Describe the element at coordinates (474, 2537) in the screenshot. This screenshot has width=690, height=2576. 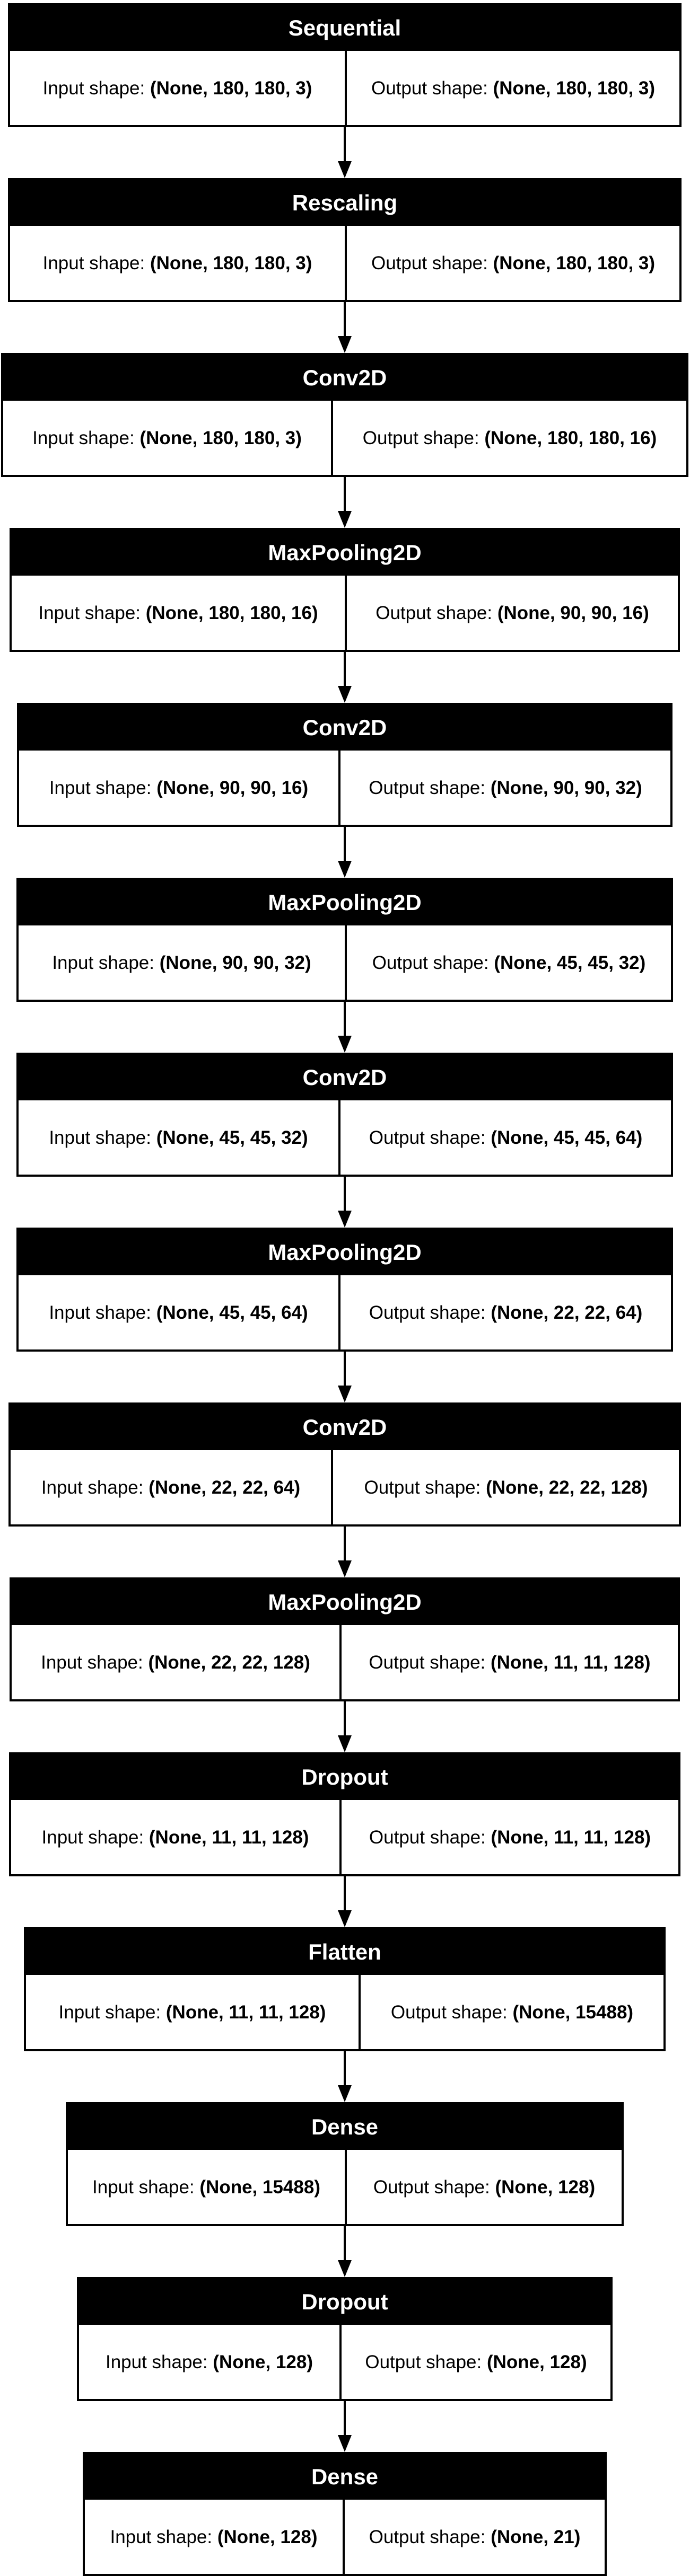
I see `output-shape-cell: Output shape: (None, 21)` at that location.